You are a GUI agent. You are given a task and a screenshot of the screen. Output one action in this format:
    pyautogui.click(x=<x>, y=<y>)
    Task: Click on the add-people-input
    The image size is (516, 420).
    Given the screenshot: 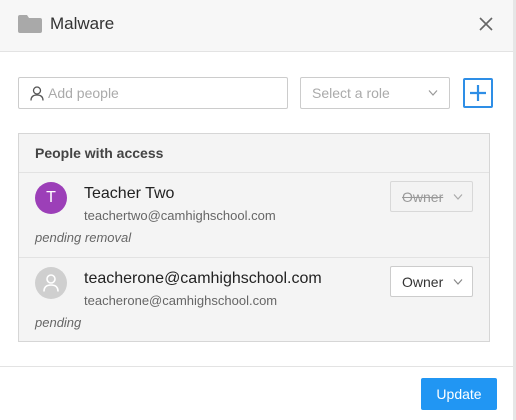 What is the action you would take?
    pyautogui.click(x=165, y=93)
    